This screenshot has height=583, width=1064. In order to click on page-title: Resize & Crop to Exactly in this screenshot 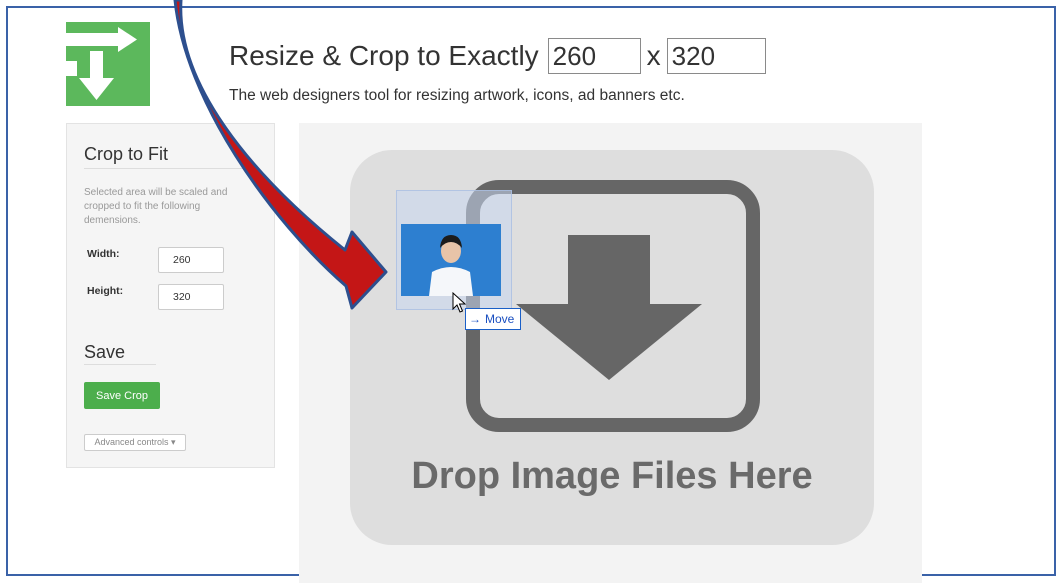, I will do `click(384, 55)`.